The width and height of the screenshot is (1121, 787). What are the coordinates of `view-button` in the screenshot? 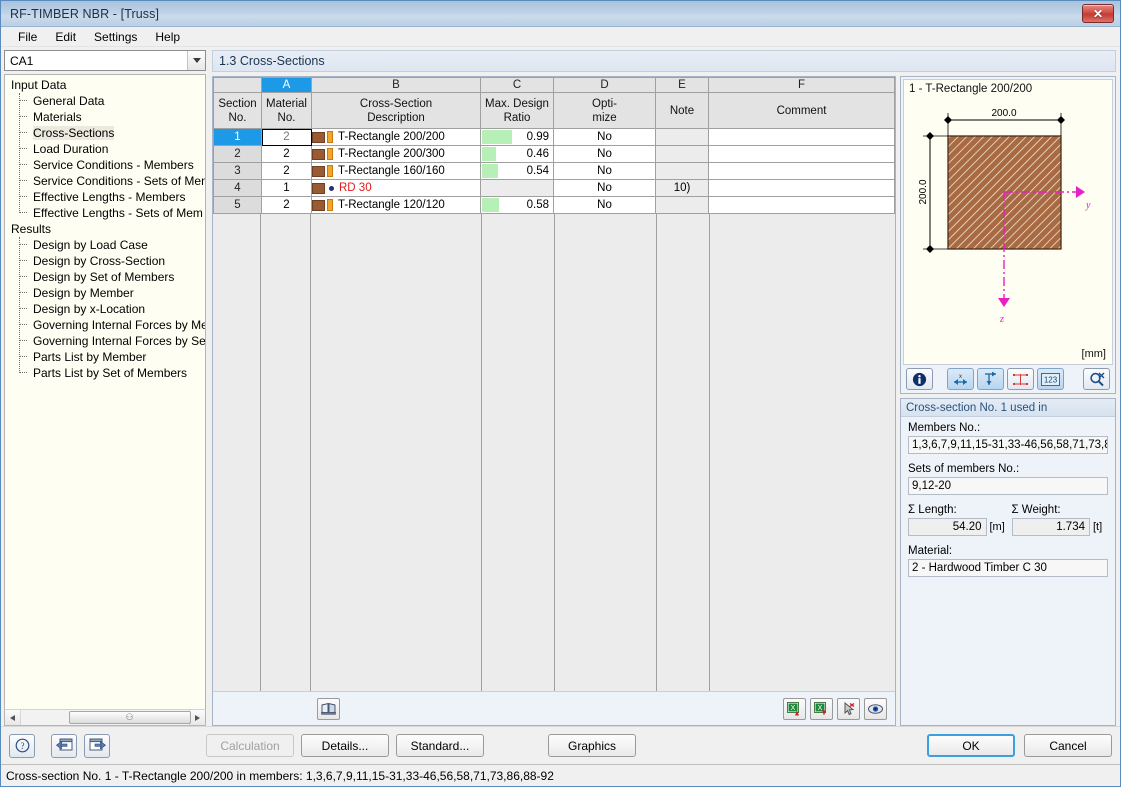 It's located at (875, 708).